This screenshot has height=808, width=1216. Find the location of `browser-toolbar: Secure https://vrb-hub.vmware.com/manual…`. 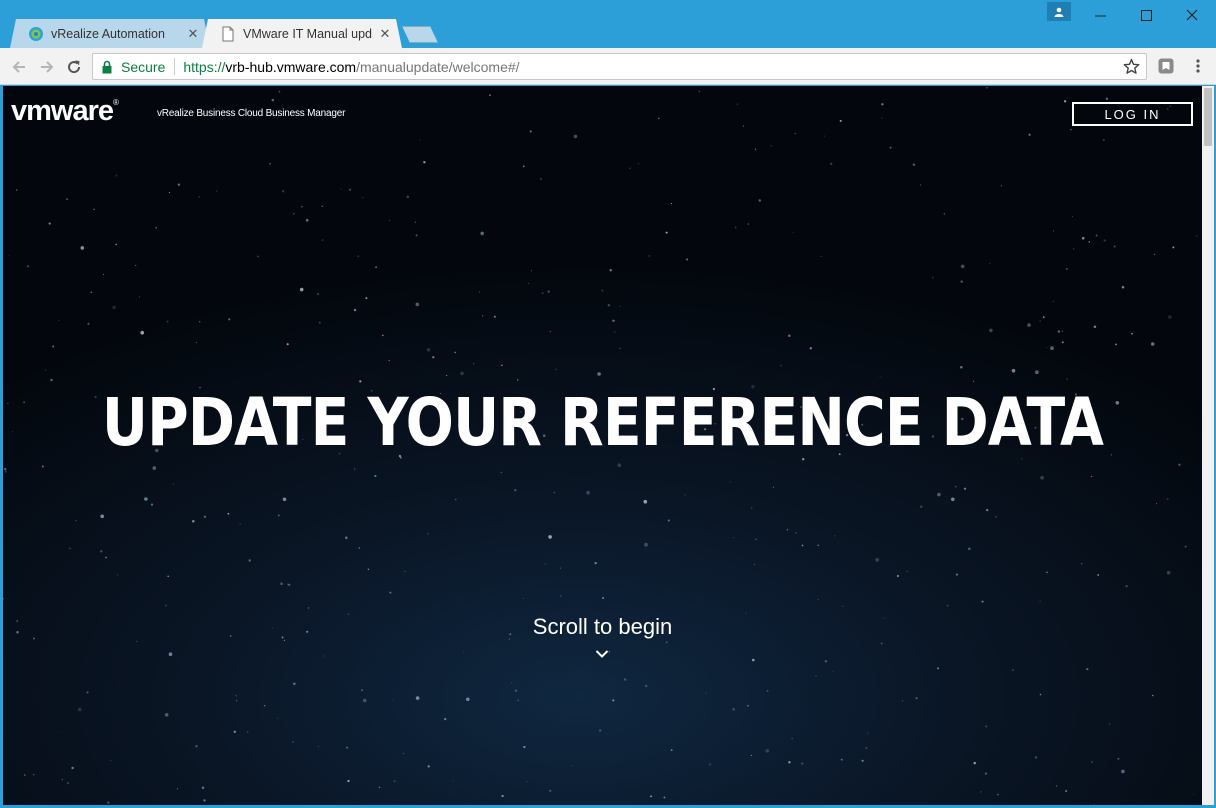

browser-toolbar: Secure https://vrb-hub.vmware.com/manual… is located at coordinates (608, 66).